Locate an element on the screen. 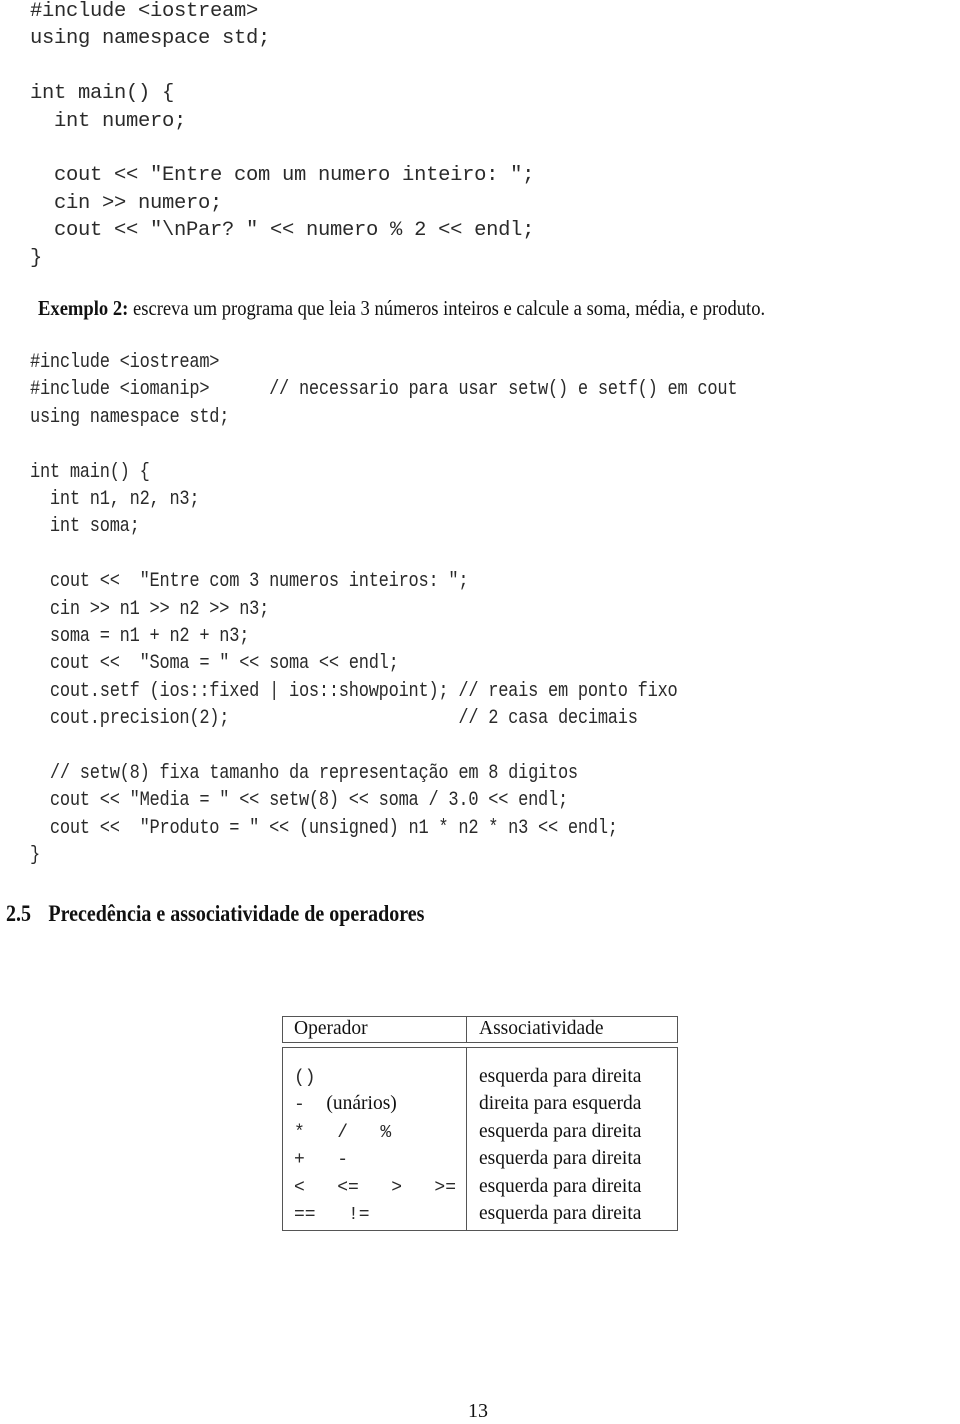 The image size is (960, 1424). operator-cell: + - is located at coordinates (380, 1158).